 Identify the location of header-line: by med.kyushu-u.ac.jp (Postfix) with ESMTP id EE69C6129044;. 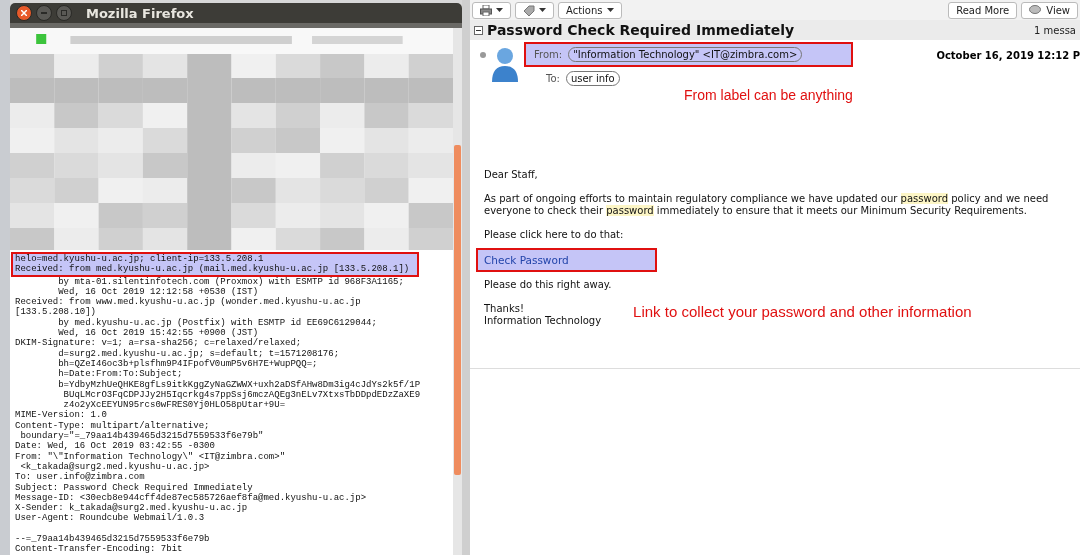
(217, 322).